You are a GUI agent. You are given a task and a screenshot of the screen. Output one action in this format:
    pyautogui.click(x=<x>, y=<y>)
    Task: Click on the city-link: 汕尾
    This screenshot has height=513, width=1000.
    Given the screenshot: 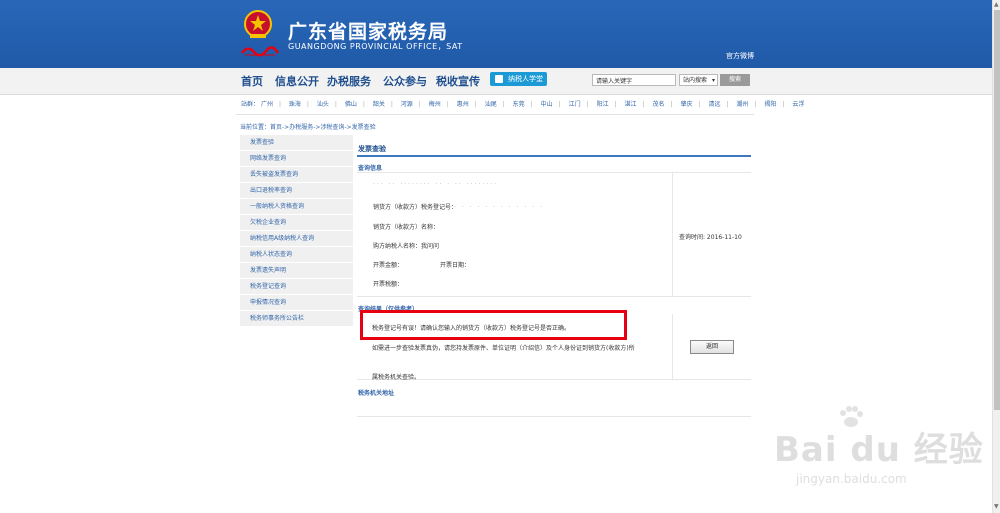 What is the action you would take?
    pyautogui.click(x=491, y=104)
    